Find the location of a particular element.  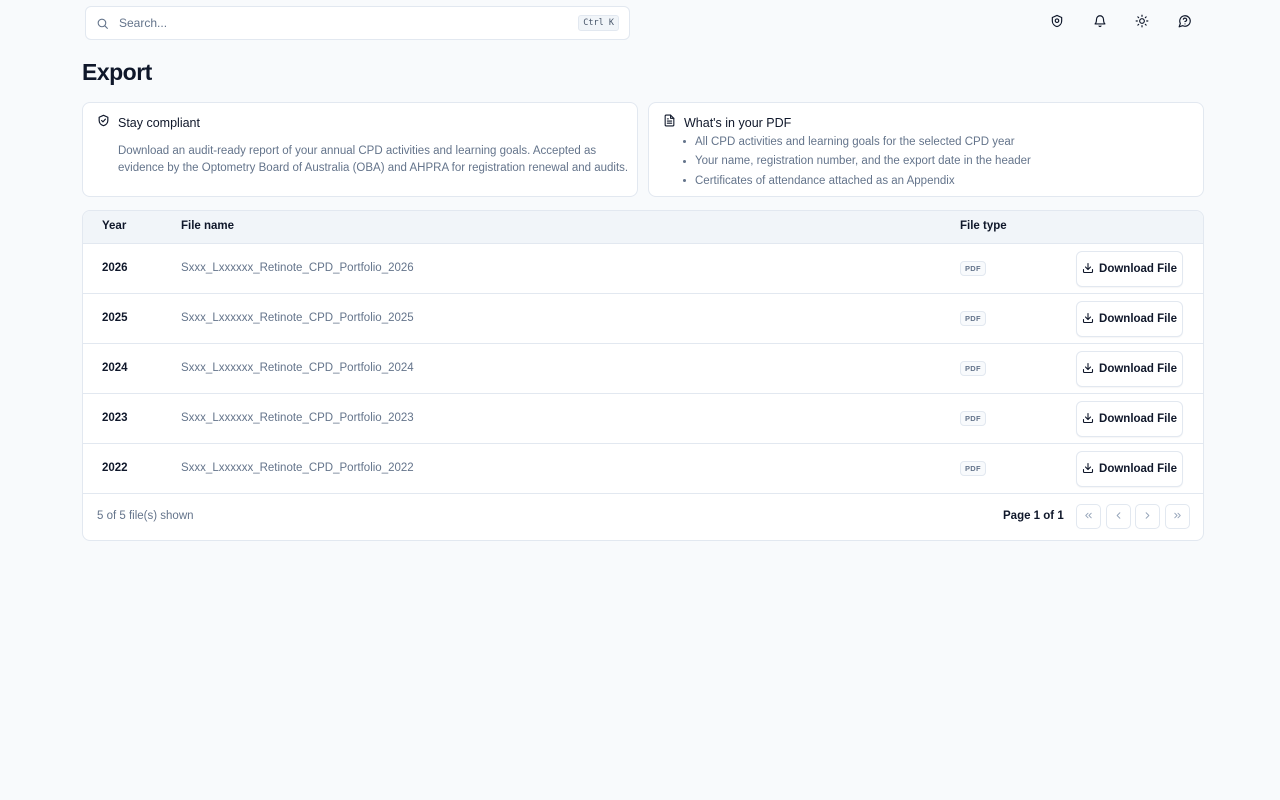

help-button is located at coordinates (1185, 23).